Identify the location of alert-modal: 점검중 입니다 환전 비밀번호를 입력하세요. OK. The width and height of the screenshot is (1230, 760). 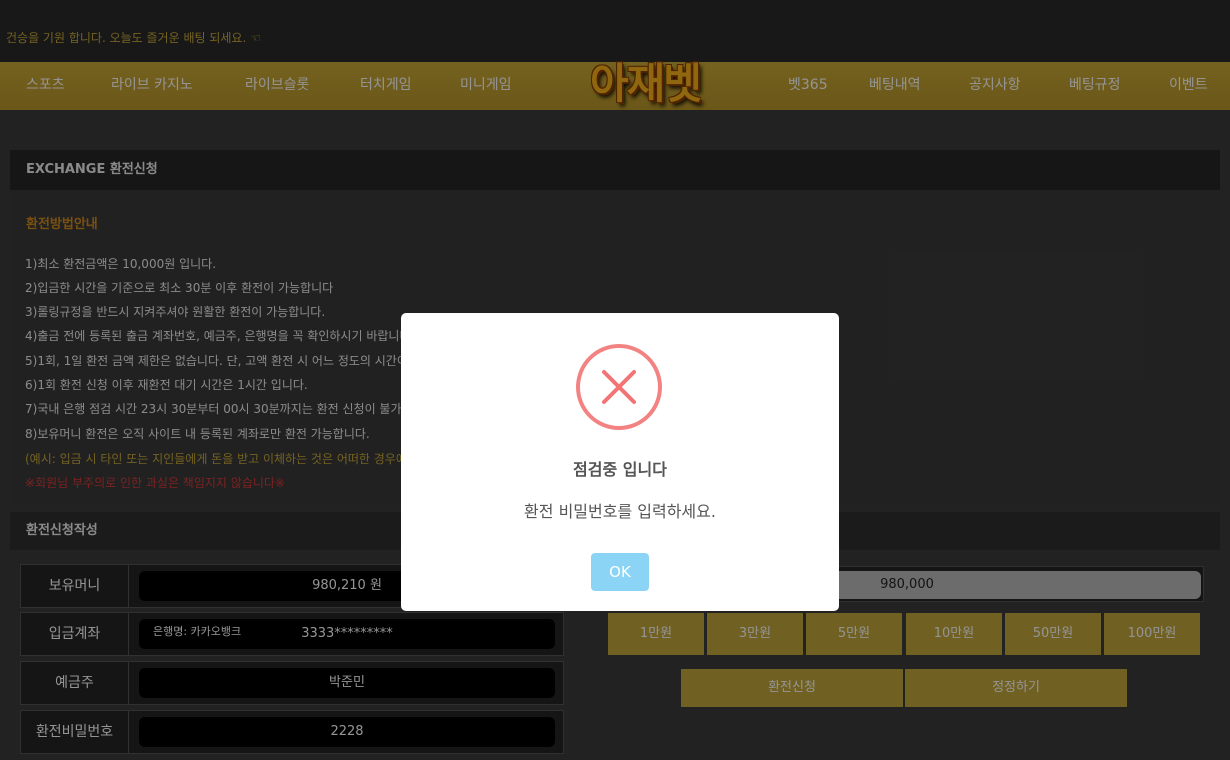
(620, 462).